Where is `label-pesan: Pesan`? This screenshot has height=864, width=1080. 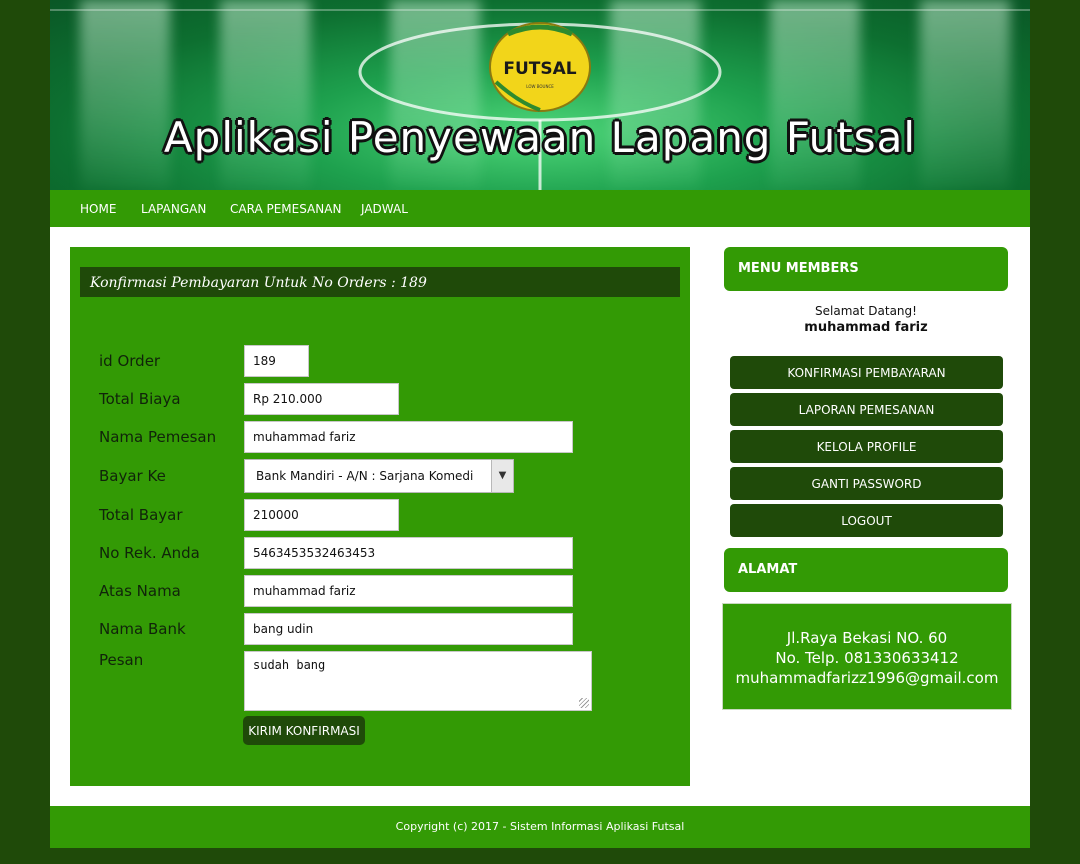 label-pesan: Pesan is located at coordinates (121, 660).